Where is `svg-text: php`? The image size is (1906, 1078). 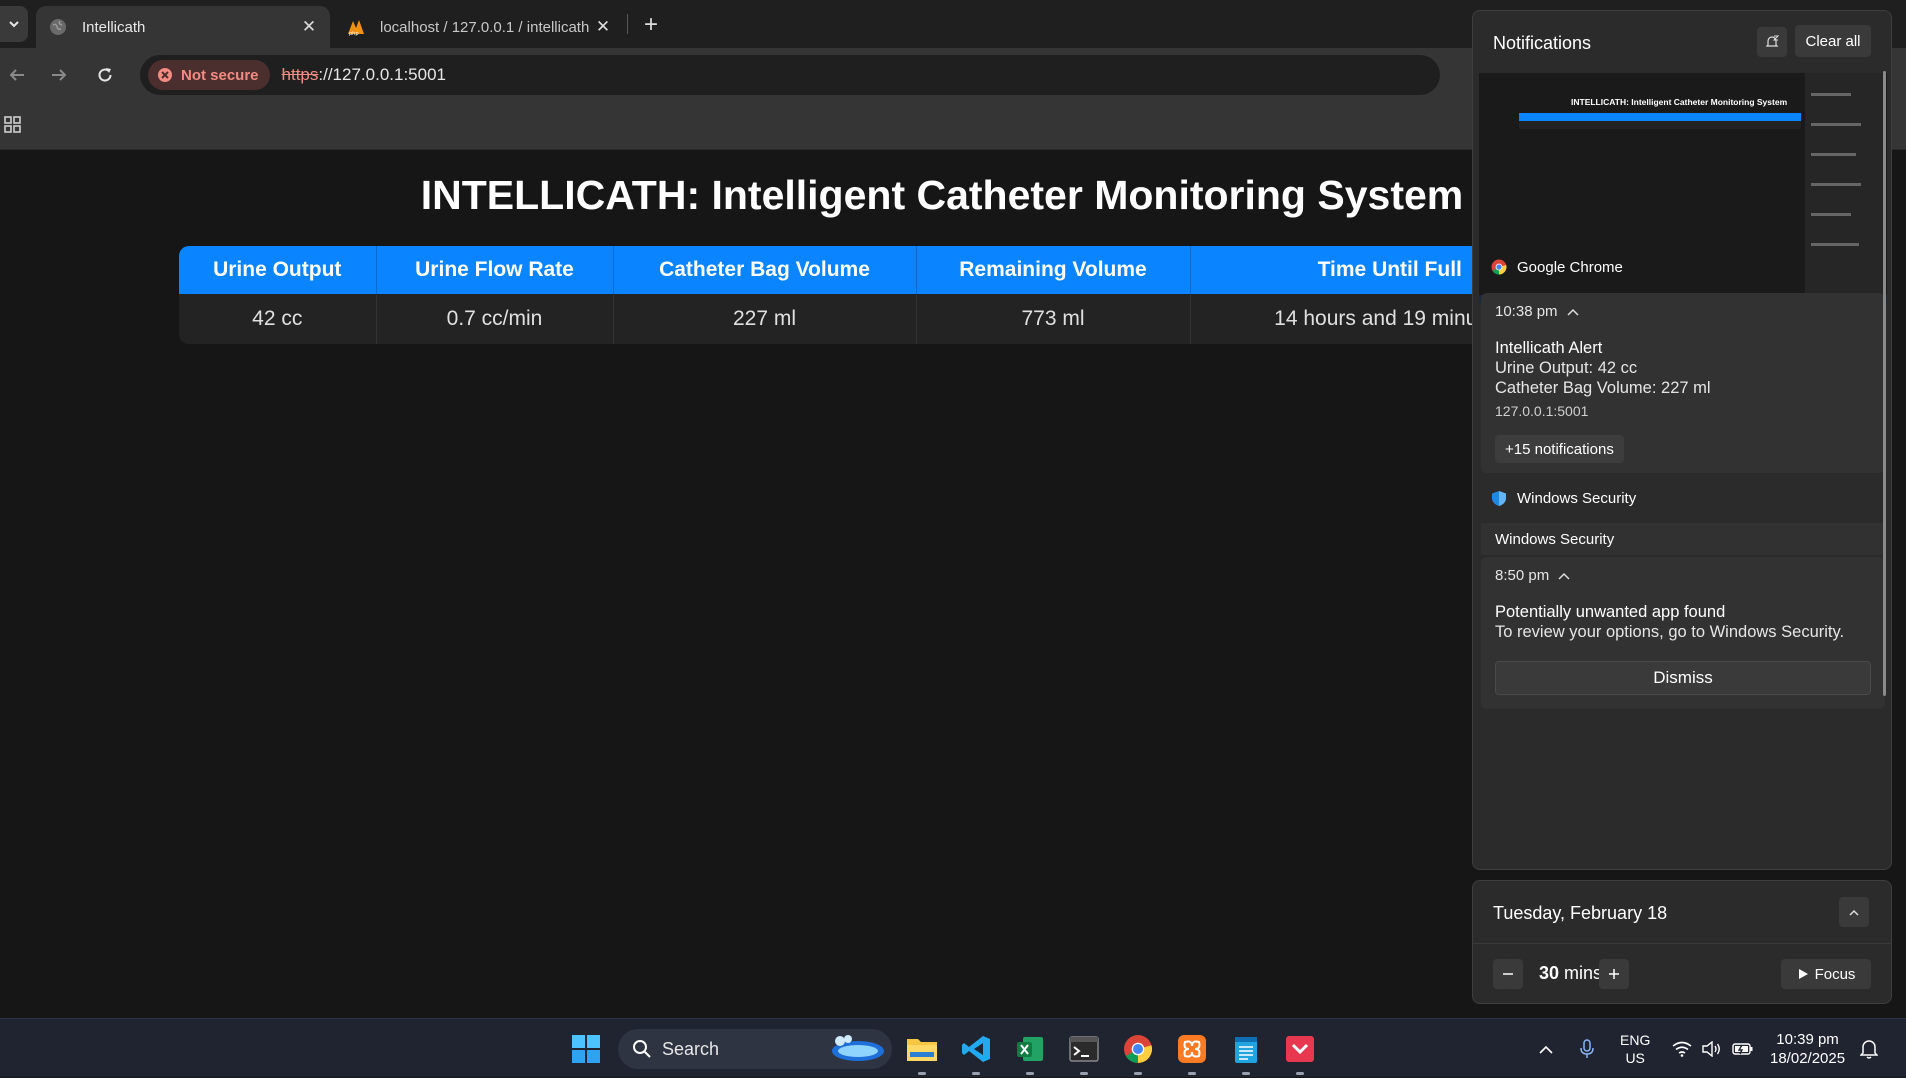
svg-text: php is located at coordinates (354, 33).